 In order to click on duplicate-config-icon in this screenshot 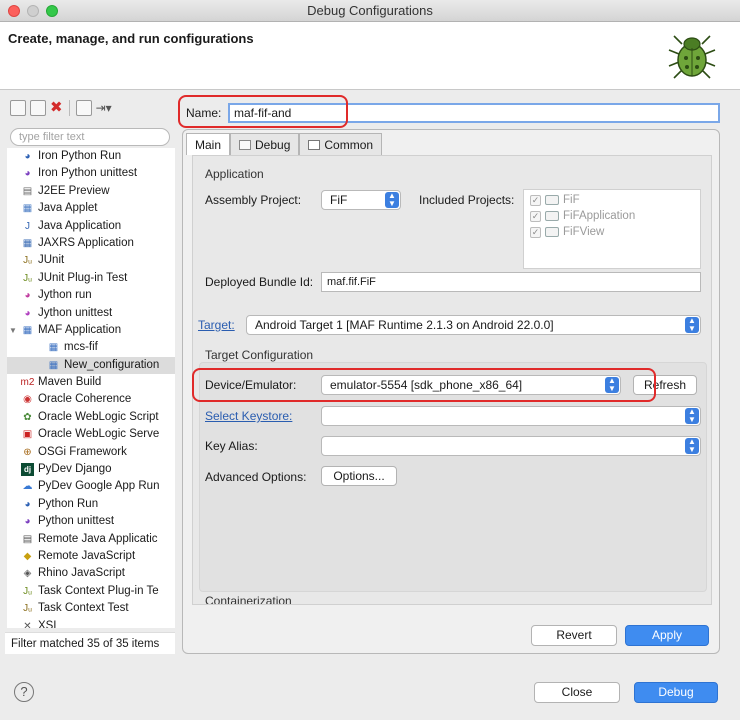, I will do `click(38, 108)`.